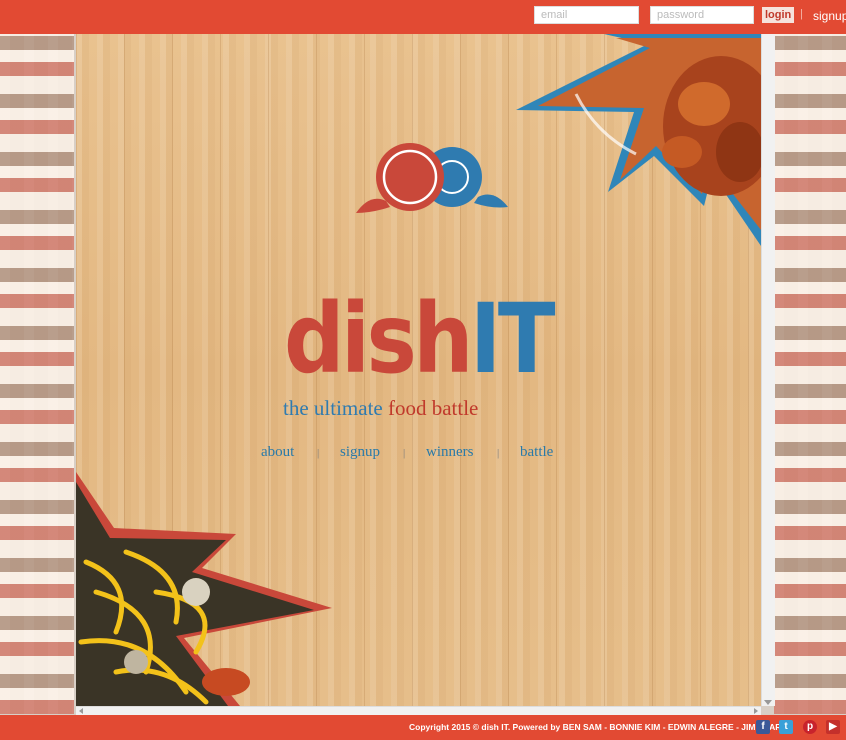 This screenshot has width=846, height=740. Describe the element at coordinates (586, 15) in the screenshot. I see `email-input` at that location.